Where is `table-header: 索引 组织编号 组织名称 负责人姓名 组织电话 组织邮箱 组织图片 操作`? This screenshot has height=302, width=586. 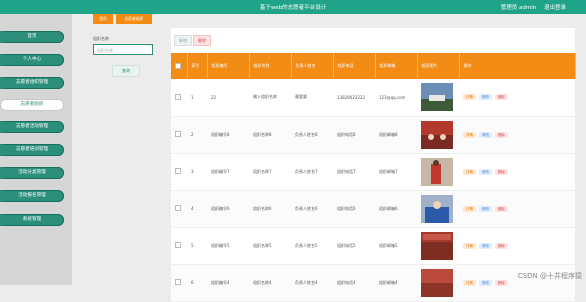
table-header: 索引 组织编号 组织名称 负责人姓名 组织电话 组织邮箱 组织图片 操作 is located at coordinates (373, 66).